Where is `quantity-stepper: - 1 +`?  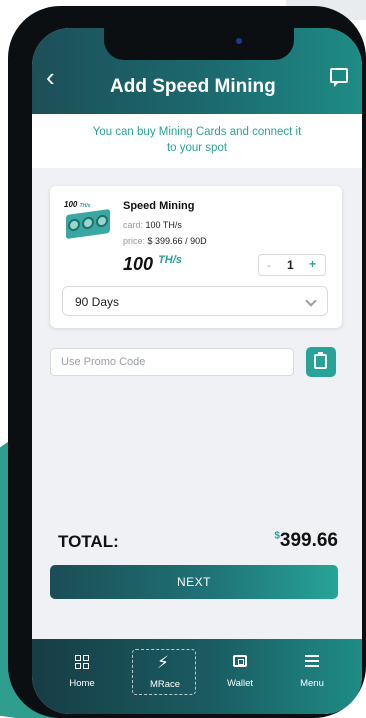 quantity-stepper: - 1 + is located at coordinates (292, 265).